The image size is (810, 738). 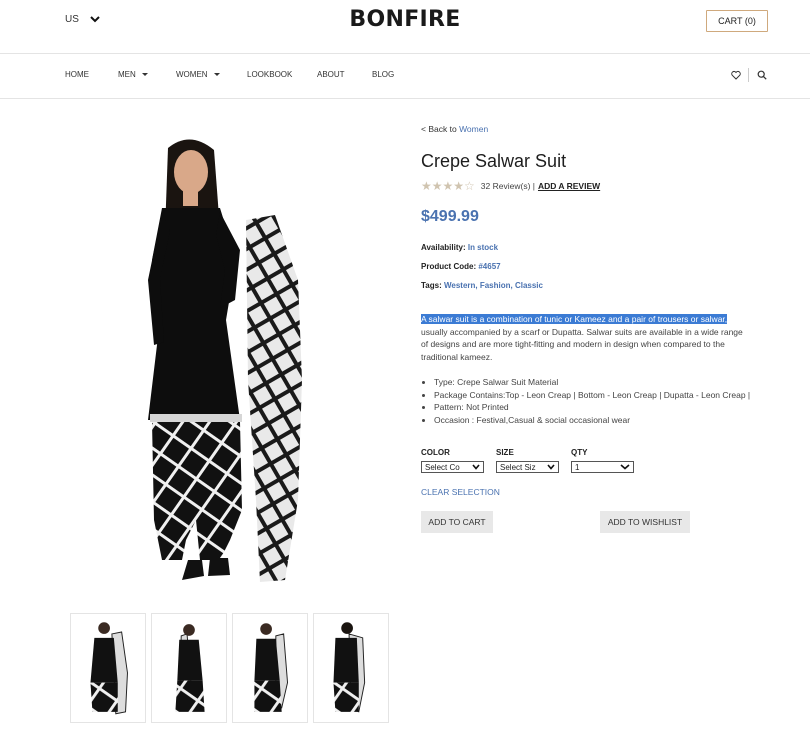 I want to click on product-title: Crepe Salwar Suit, so click(x=494, y=161).